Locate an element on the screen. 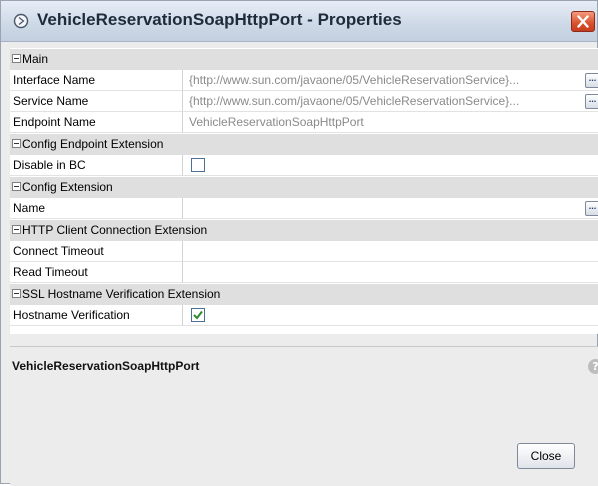  description-title: VehicleReservationSoapHttpPort is located at coordinates (106, 366).